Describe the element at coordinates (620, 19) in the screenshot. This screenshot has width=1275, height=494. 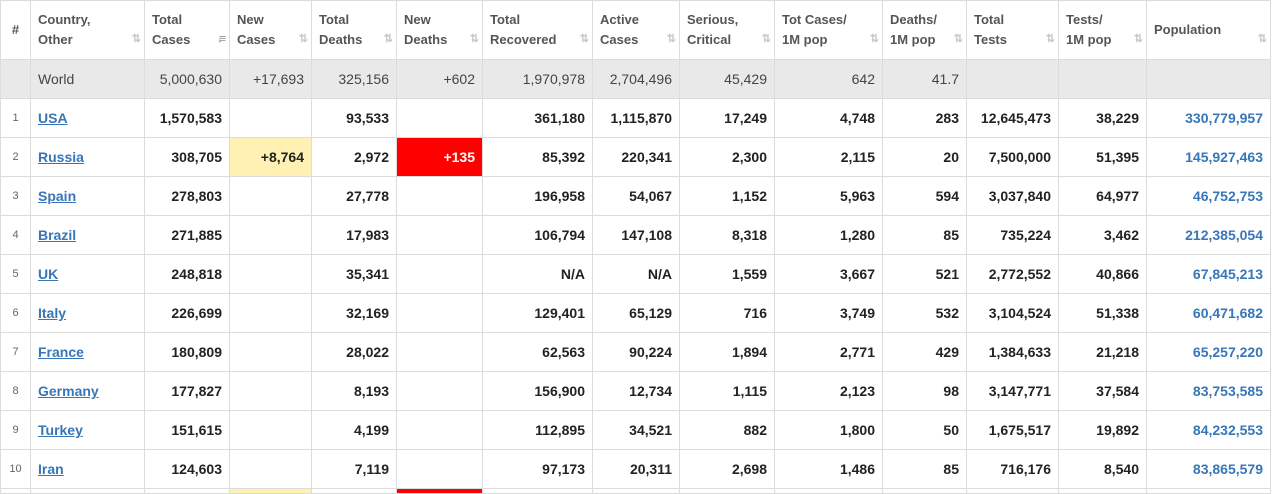
I see `header-active-cases-line1: Active` at that location.